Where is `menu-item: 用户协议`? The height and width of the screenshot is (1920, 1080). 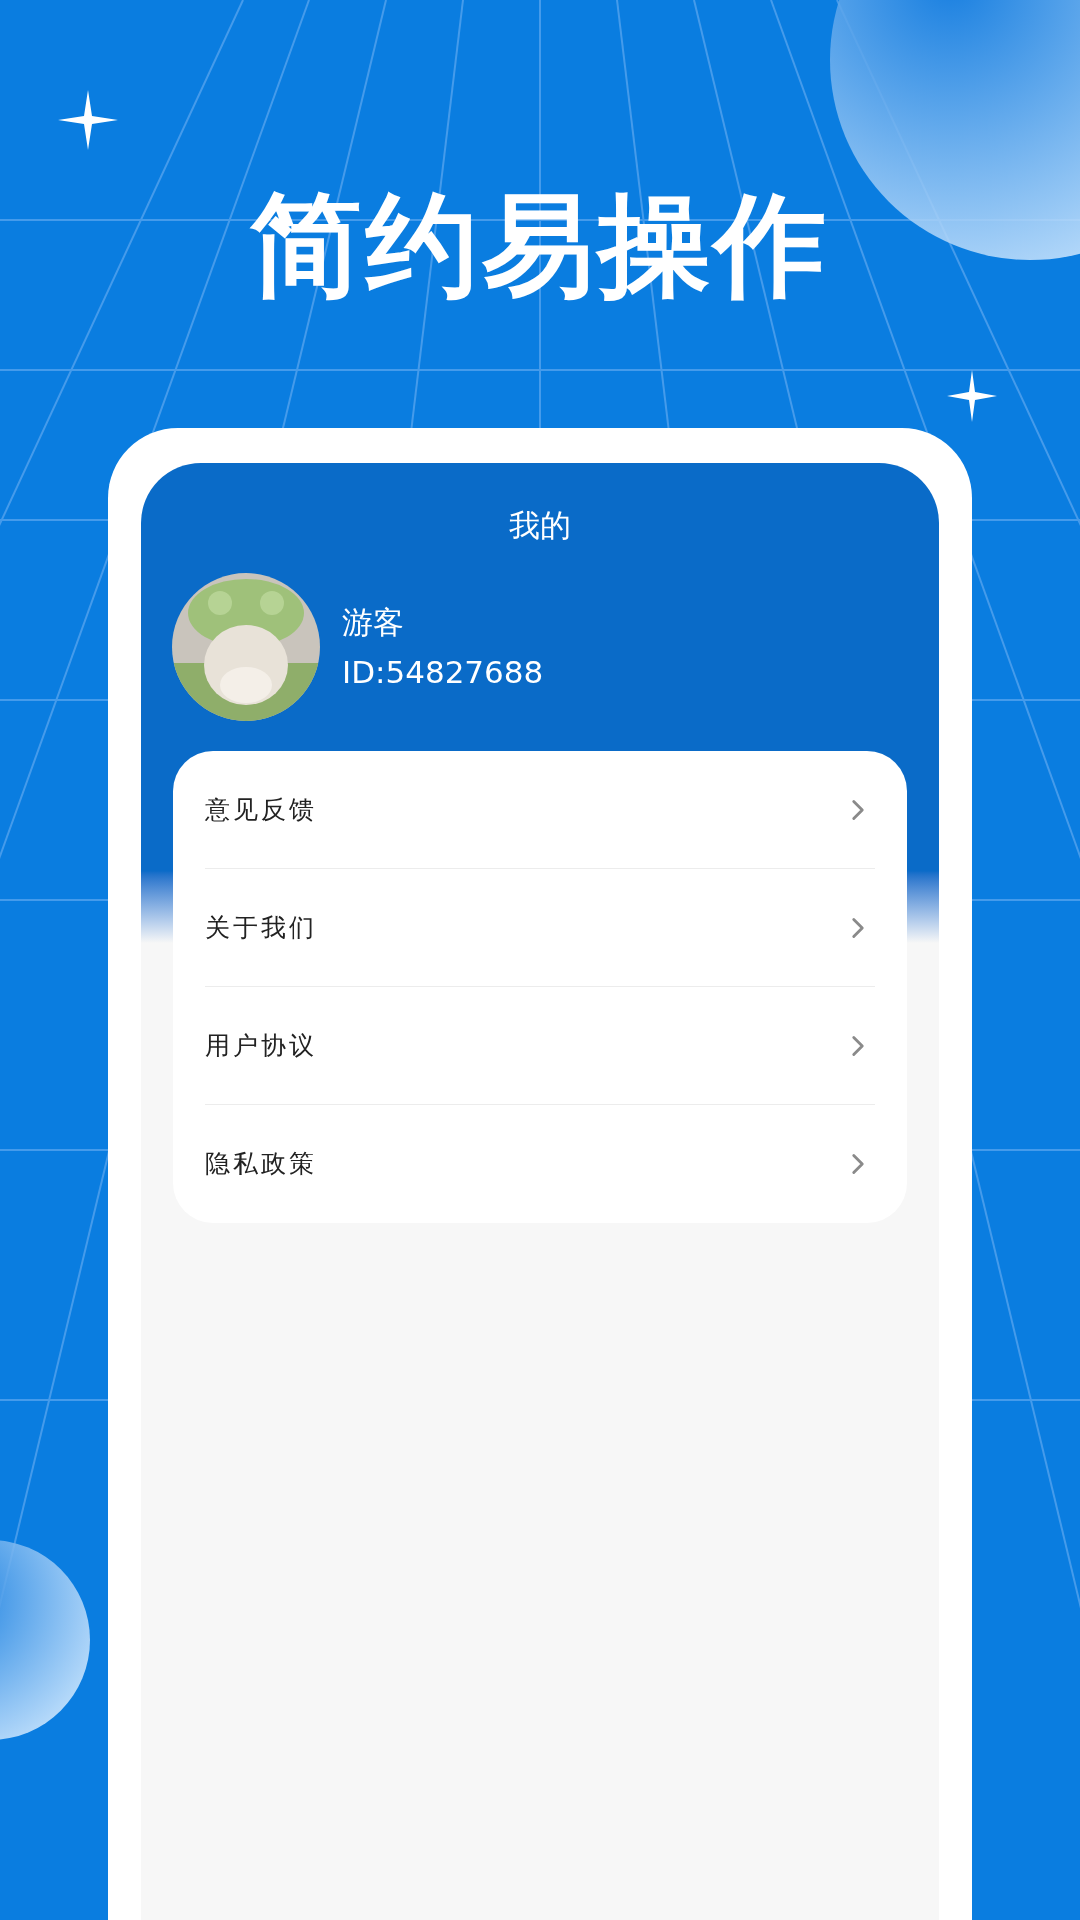
menu-item: 用户协议 is located at coordinates (540, 1046).